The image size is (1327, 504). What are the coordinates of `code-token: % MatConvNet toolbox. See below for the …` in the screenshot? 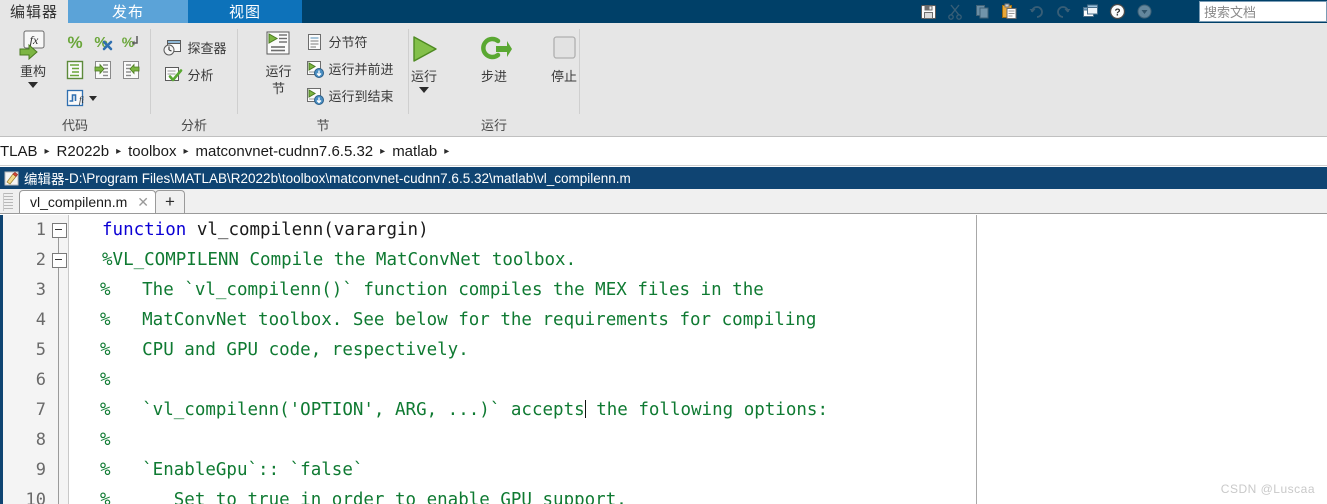 It's located at (458, 320).